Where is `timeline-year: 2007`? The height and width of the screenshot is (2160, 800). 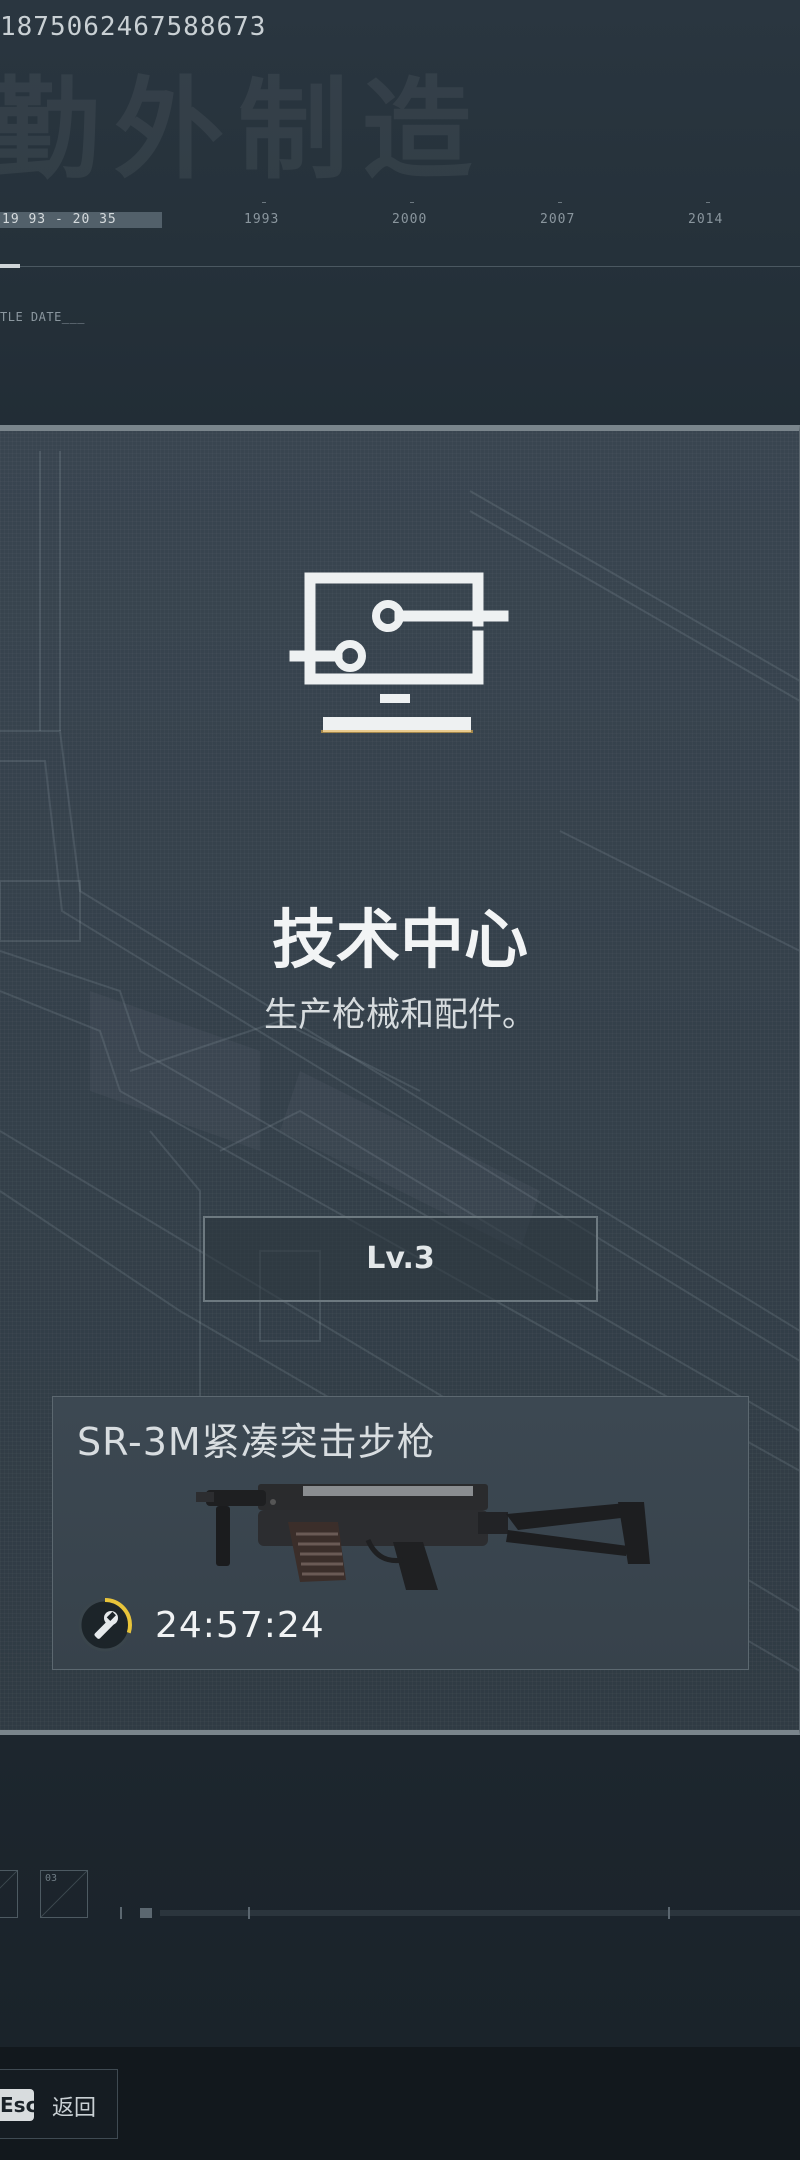
timeline-year: 2007 is located at coordinates (558, 214).